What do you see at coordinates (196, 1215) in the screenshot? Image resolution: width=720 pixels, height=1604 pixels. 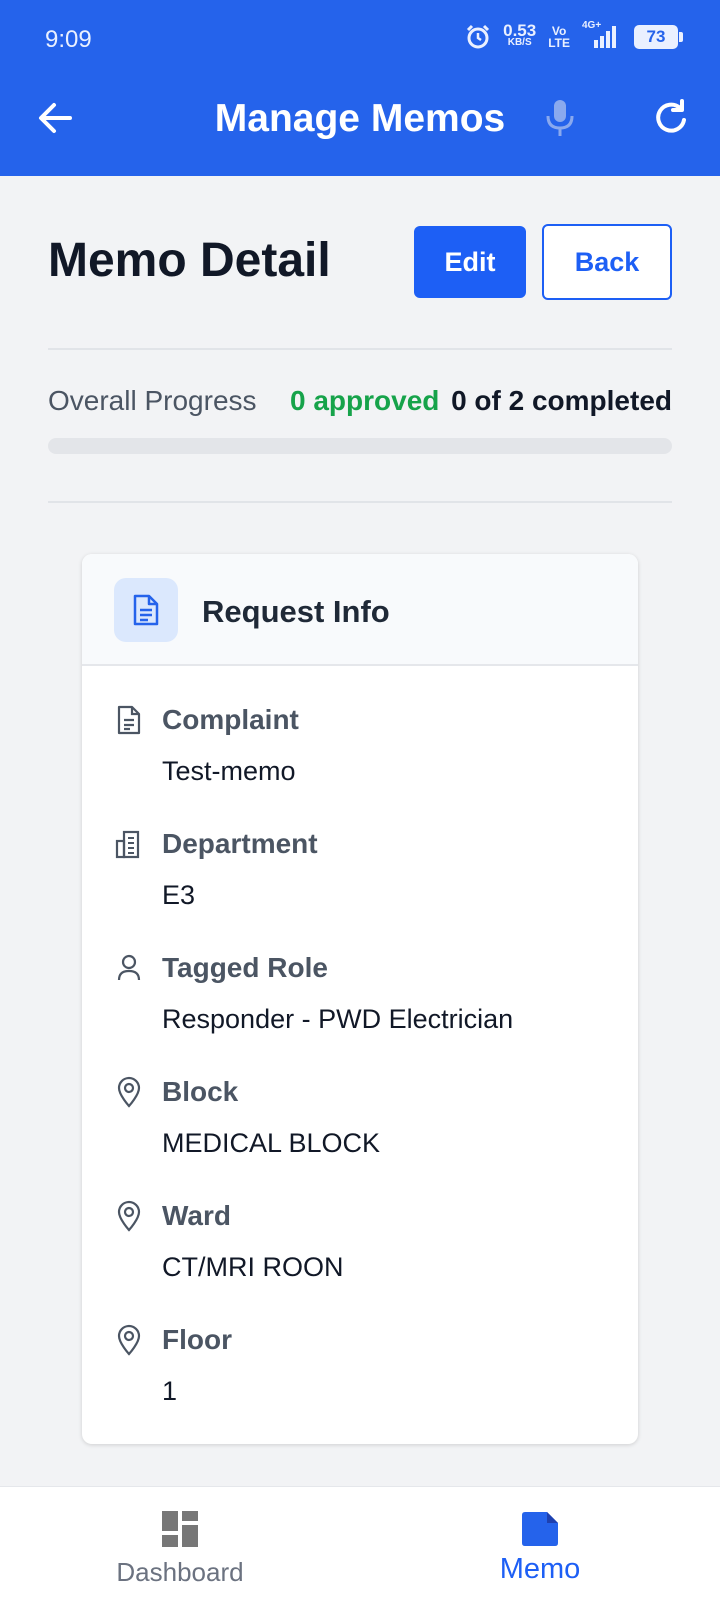 I see `field-label: Ward` at bounding box center [196, 1215].